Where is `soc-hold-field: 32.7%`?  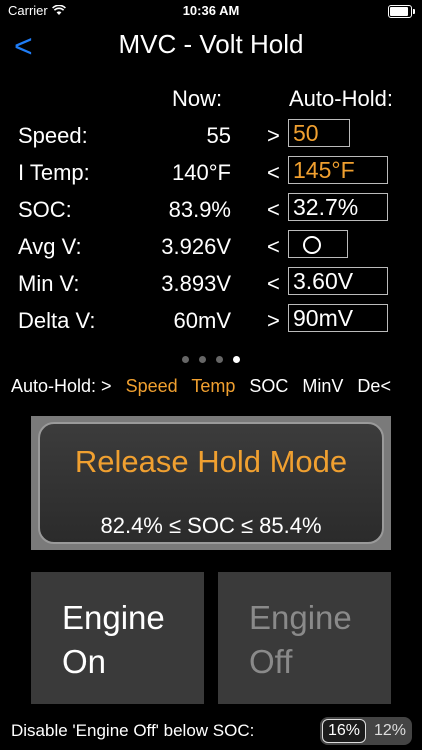 soc-hold-field: 32.7% is located at coordinates (338, 207).